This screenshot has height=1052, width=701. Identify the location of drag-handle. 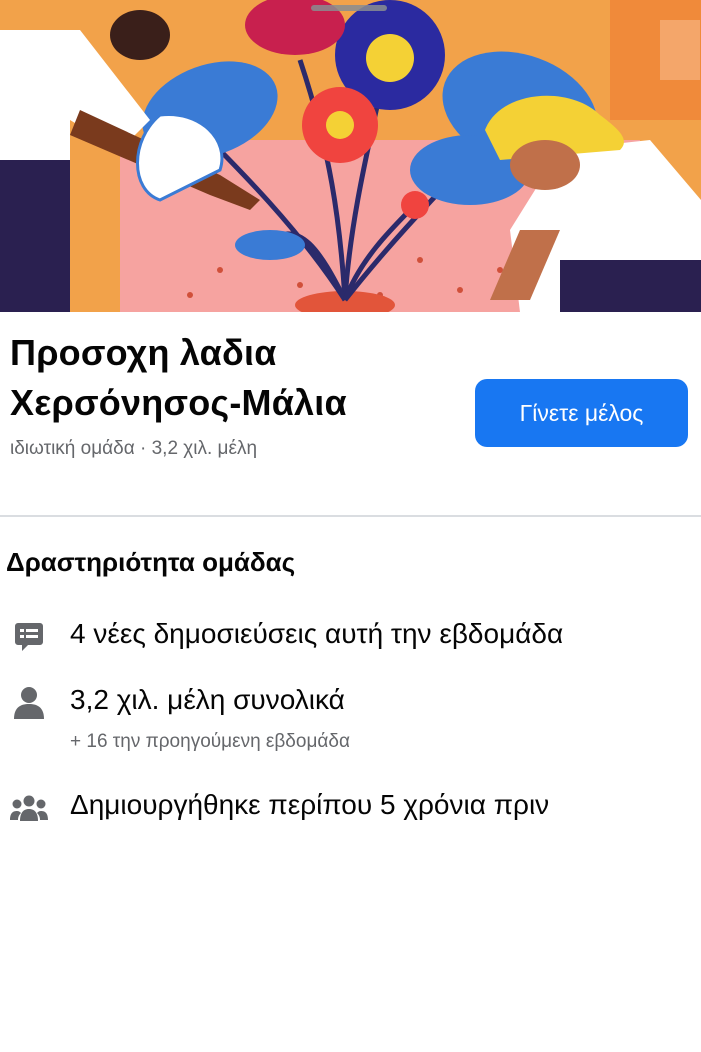
(349, 8).